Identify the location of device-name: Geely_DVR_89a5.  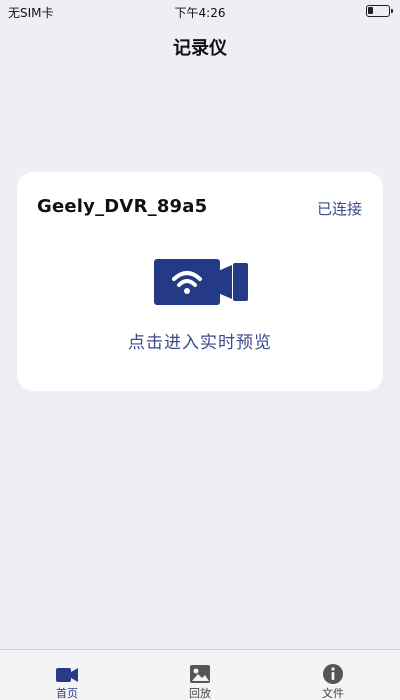
(122, 206).